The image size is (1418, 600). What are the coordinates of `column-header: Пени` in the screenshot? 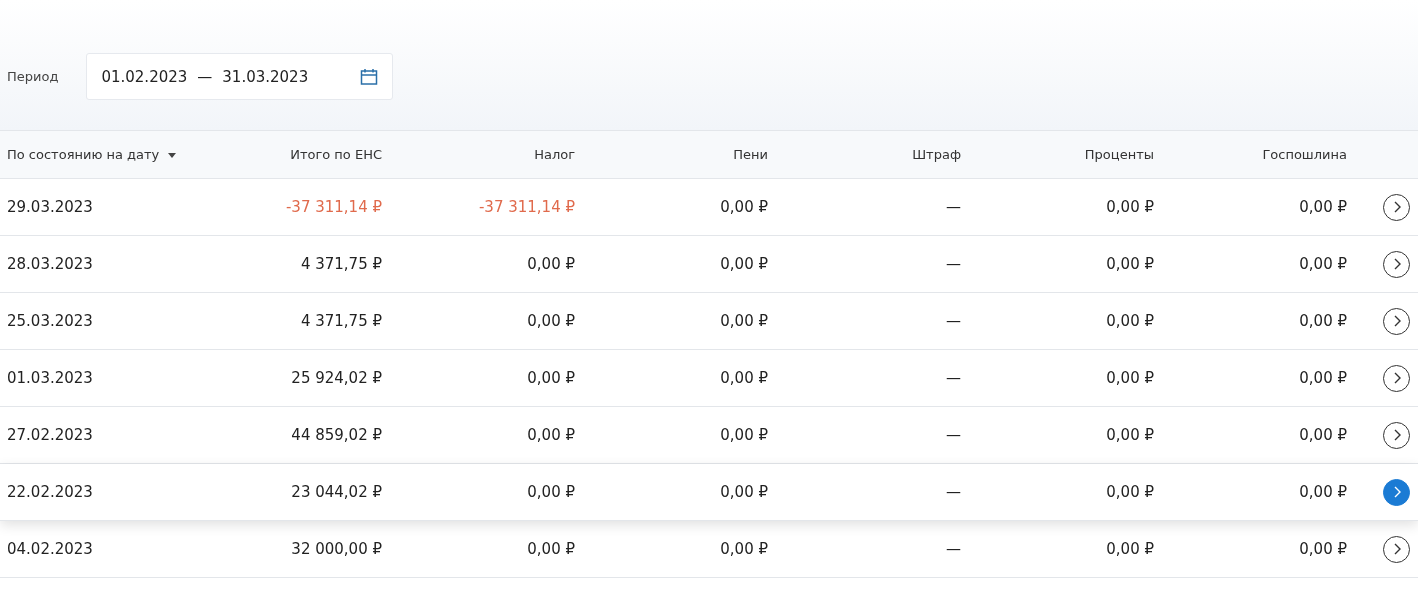 It's located at (750, 154).